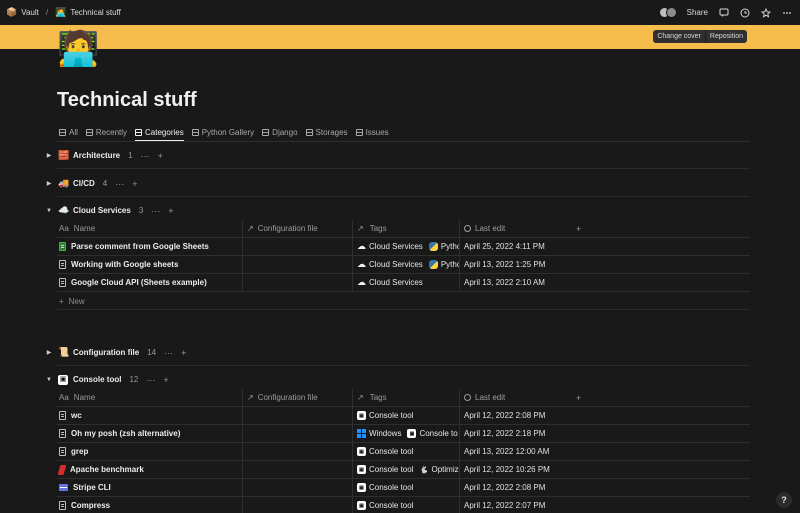 The image size is (800, 513). I want to click on tags-cell: Windows ▣ Console to, so click(405, 433).